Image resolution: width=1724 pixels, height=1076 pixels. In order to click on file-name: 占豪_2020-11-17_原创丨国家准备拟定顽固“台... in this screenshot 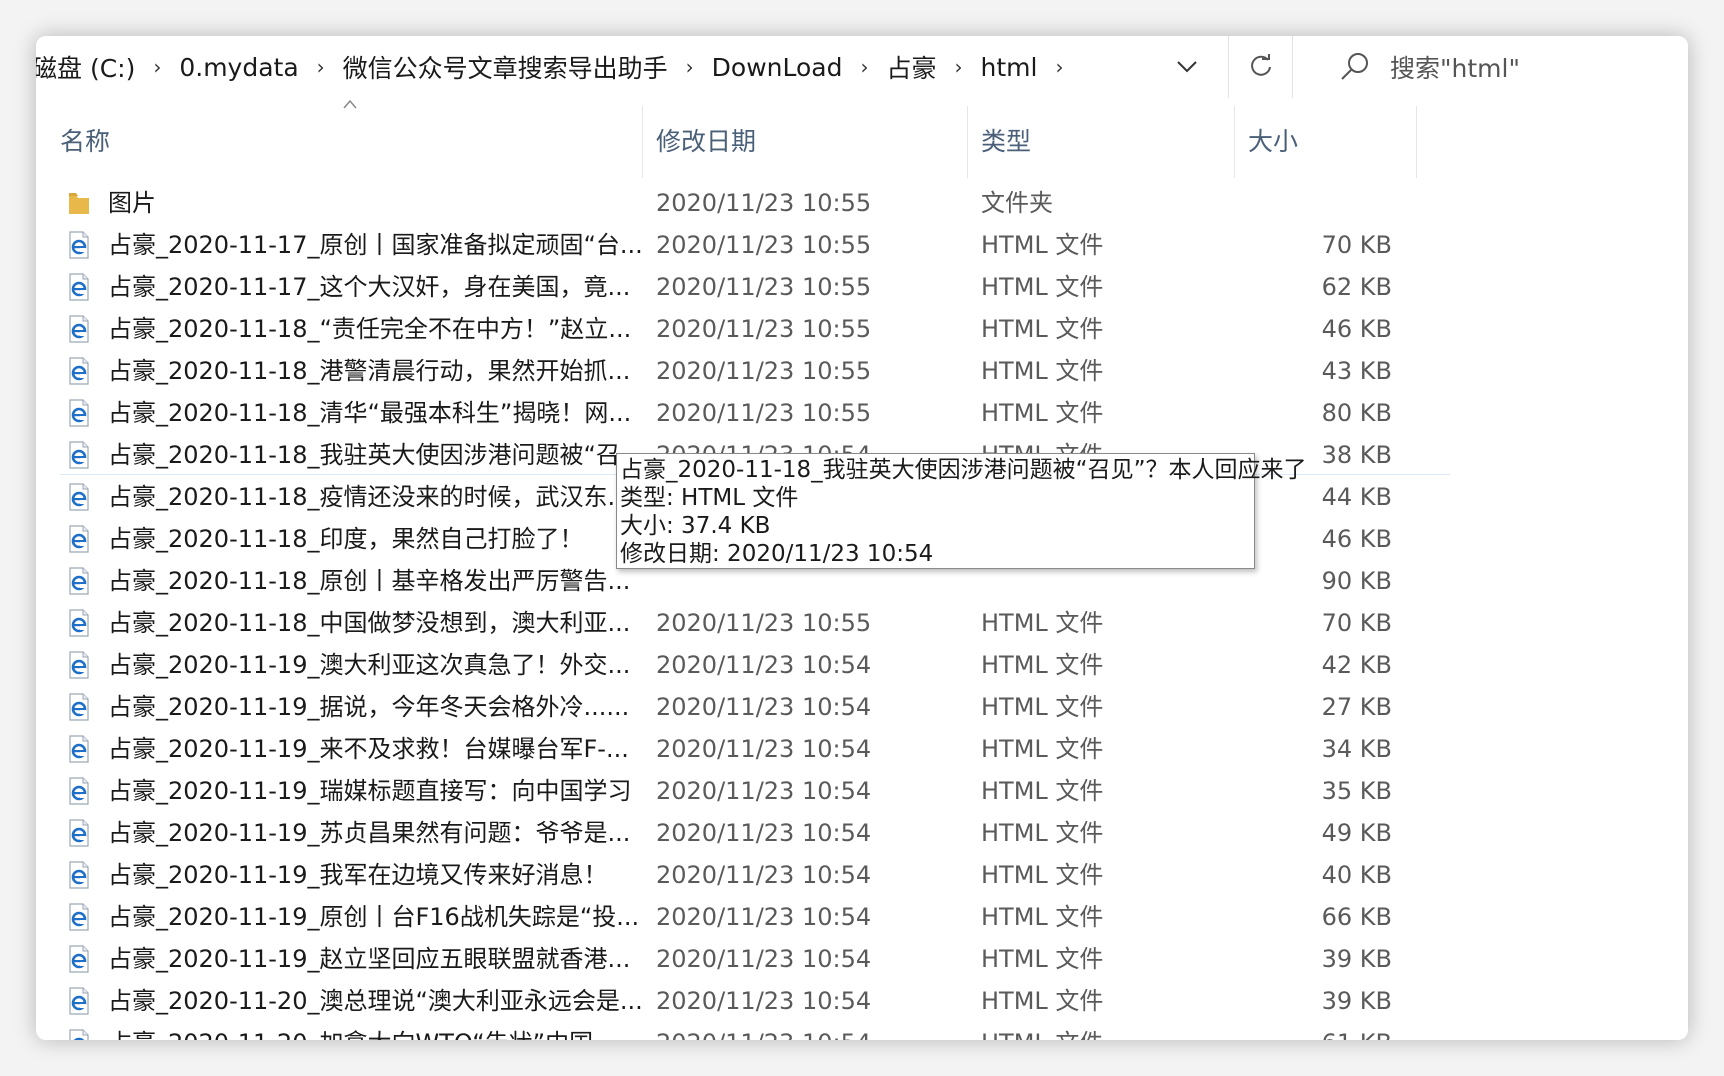, I will do `click(375, 245)`.